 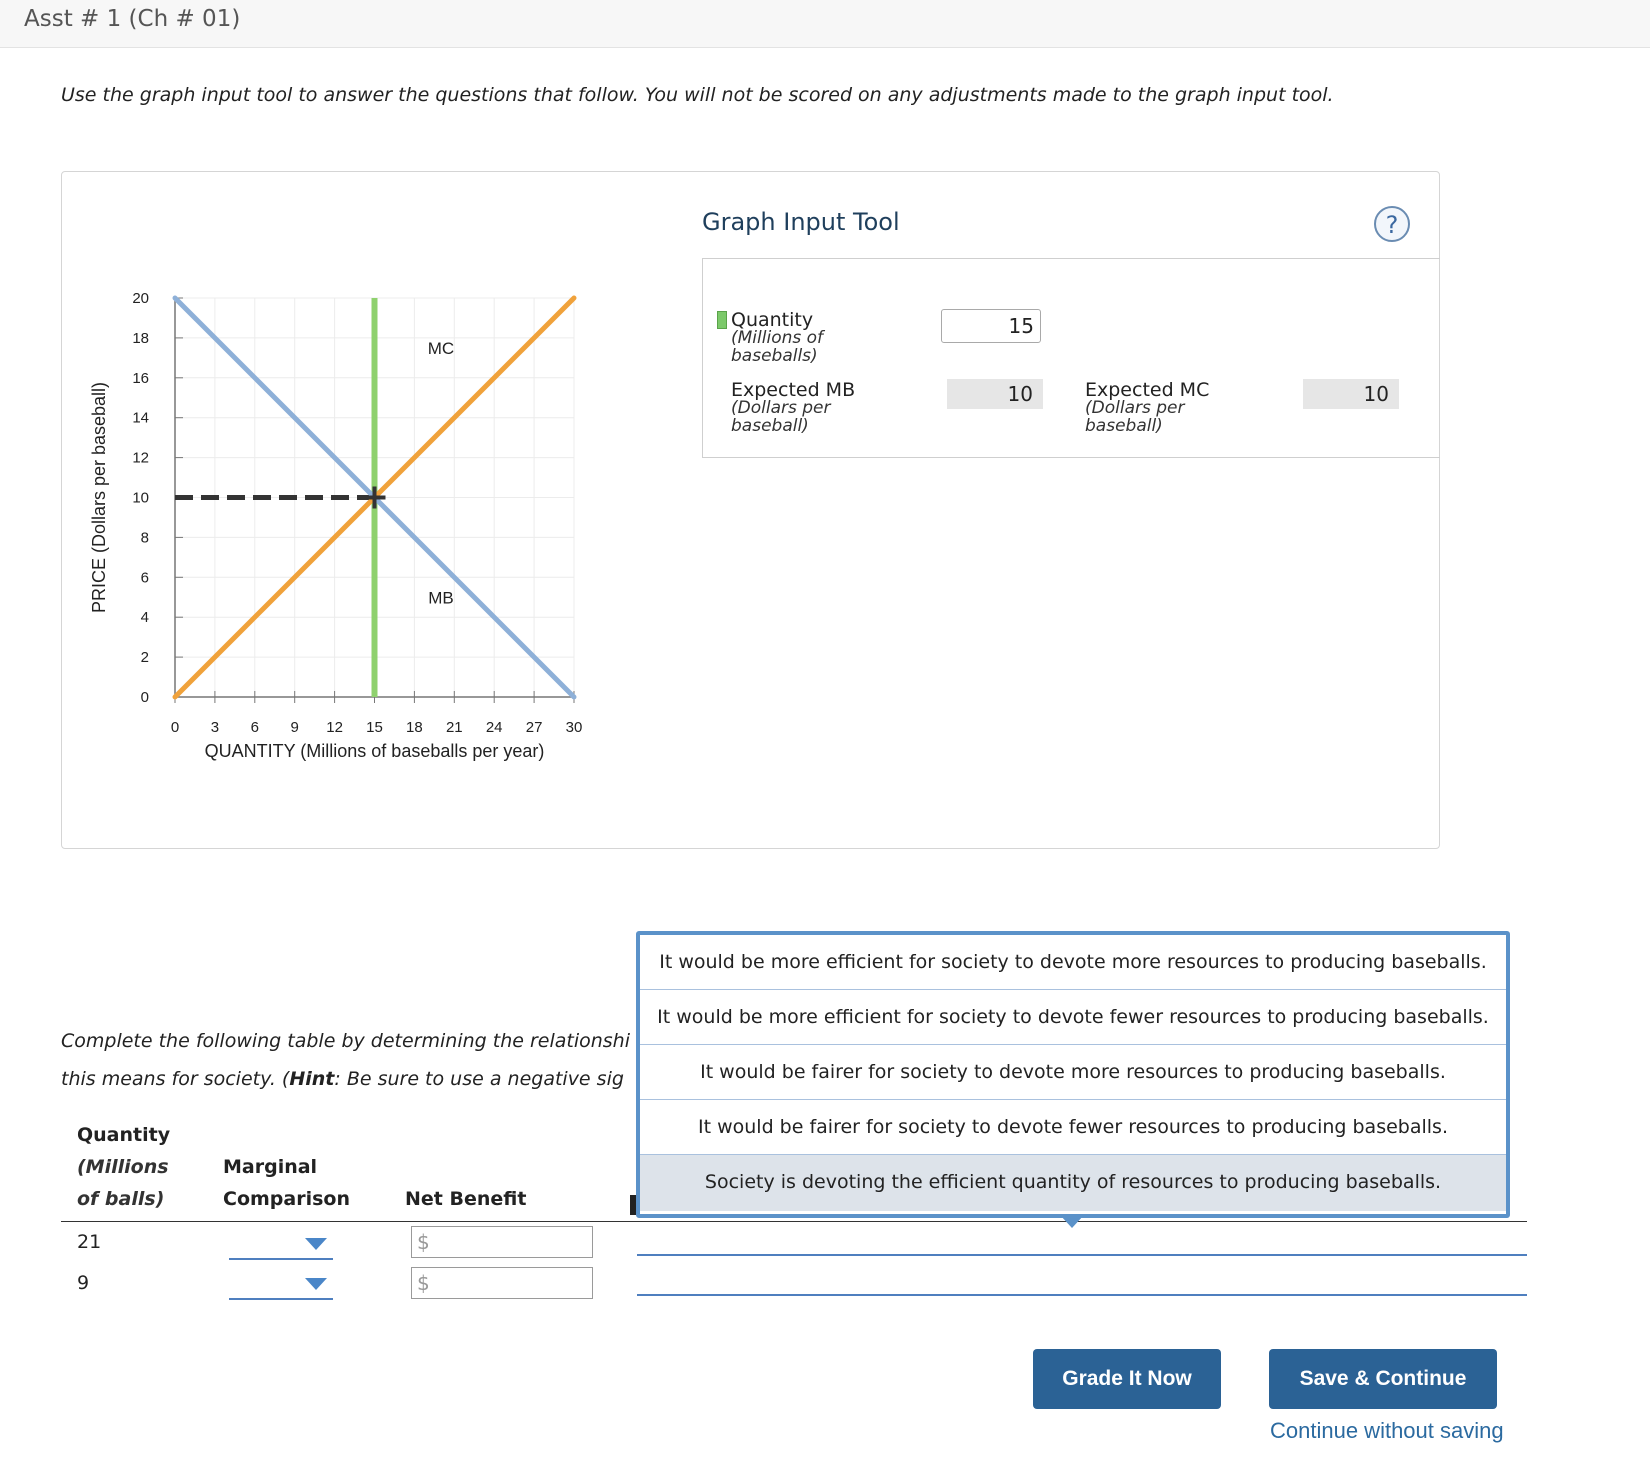 What do you see at coordinates (494, 727) in the screenshot?
I see `x-tick-label: 24` at bounding box center [494, 727].